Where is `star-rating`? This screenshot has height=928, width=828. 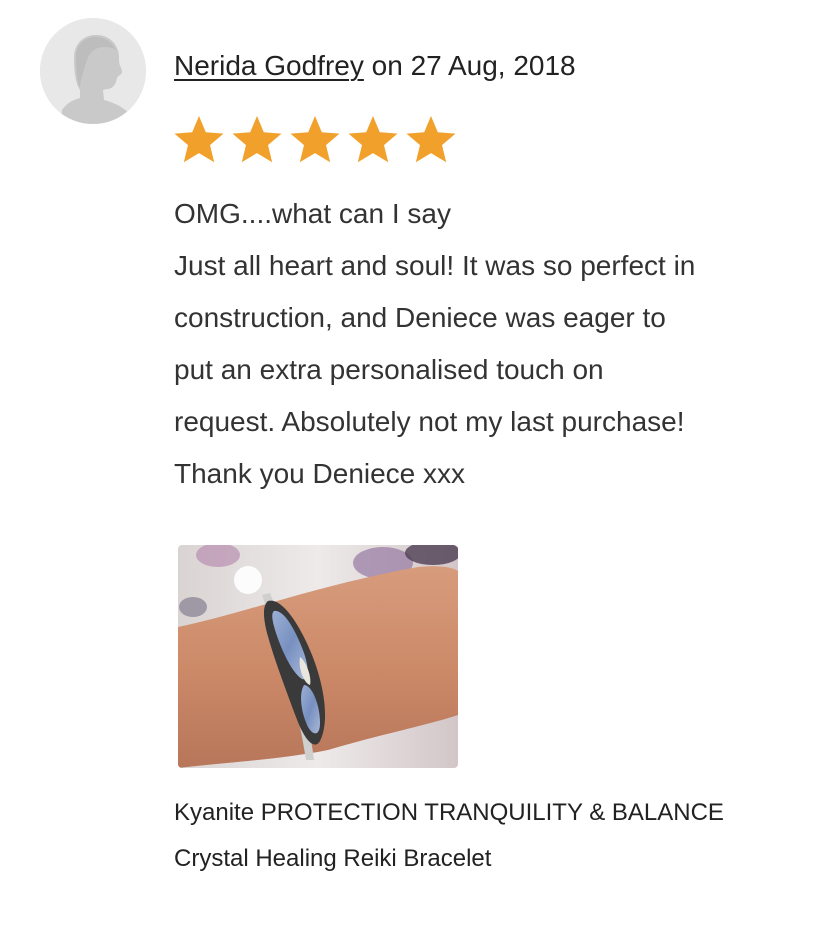 star-rating is located at coordinates (315, 142).